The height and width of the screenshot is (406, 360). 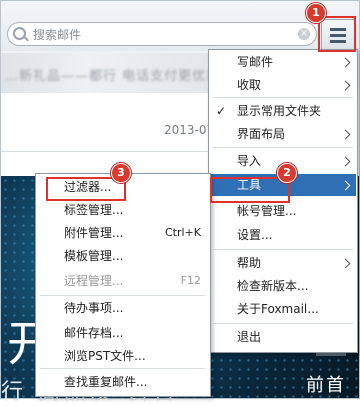 What do you see at coordinates (337, 34) in the screenshot?
I see `menu-button-highlight` at bounding box center [337, 34].